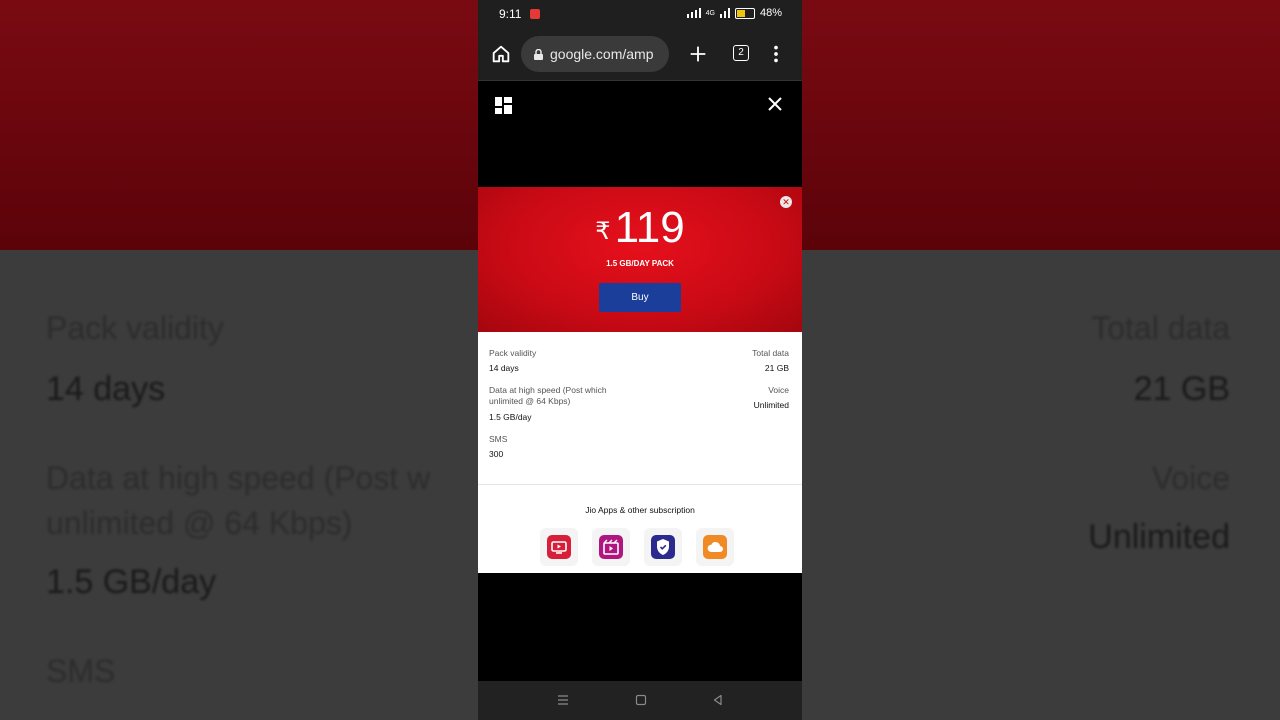  I want to click on new-tab-icon, so click(698, 54).